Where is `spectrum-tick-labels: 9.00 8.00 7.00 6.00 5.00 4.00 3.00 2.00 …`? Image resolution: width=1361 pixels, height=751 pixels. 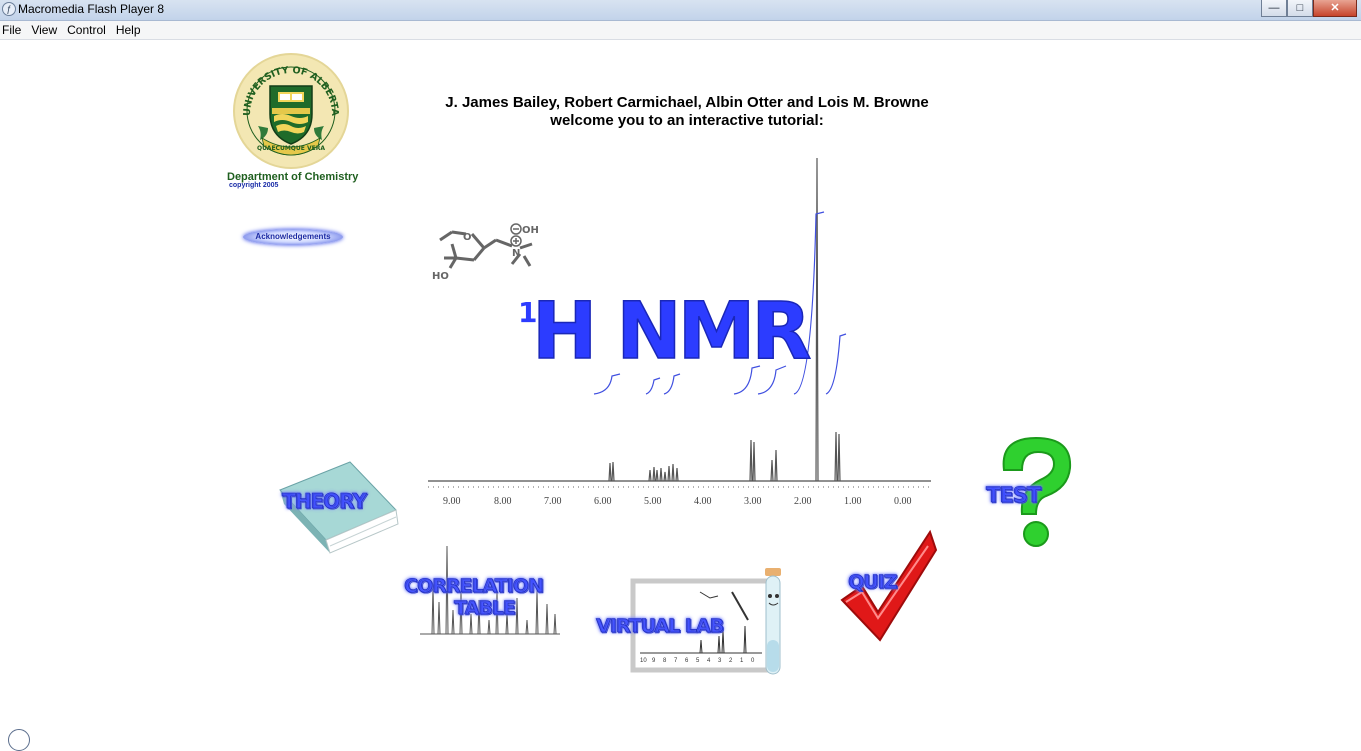 spectrum-tick-labels: 9.00 8.00 7.00 6.00 5.00 4.00 3.00 2.00 … is located at coordinates (677, 501).